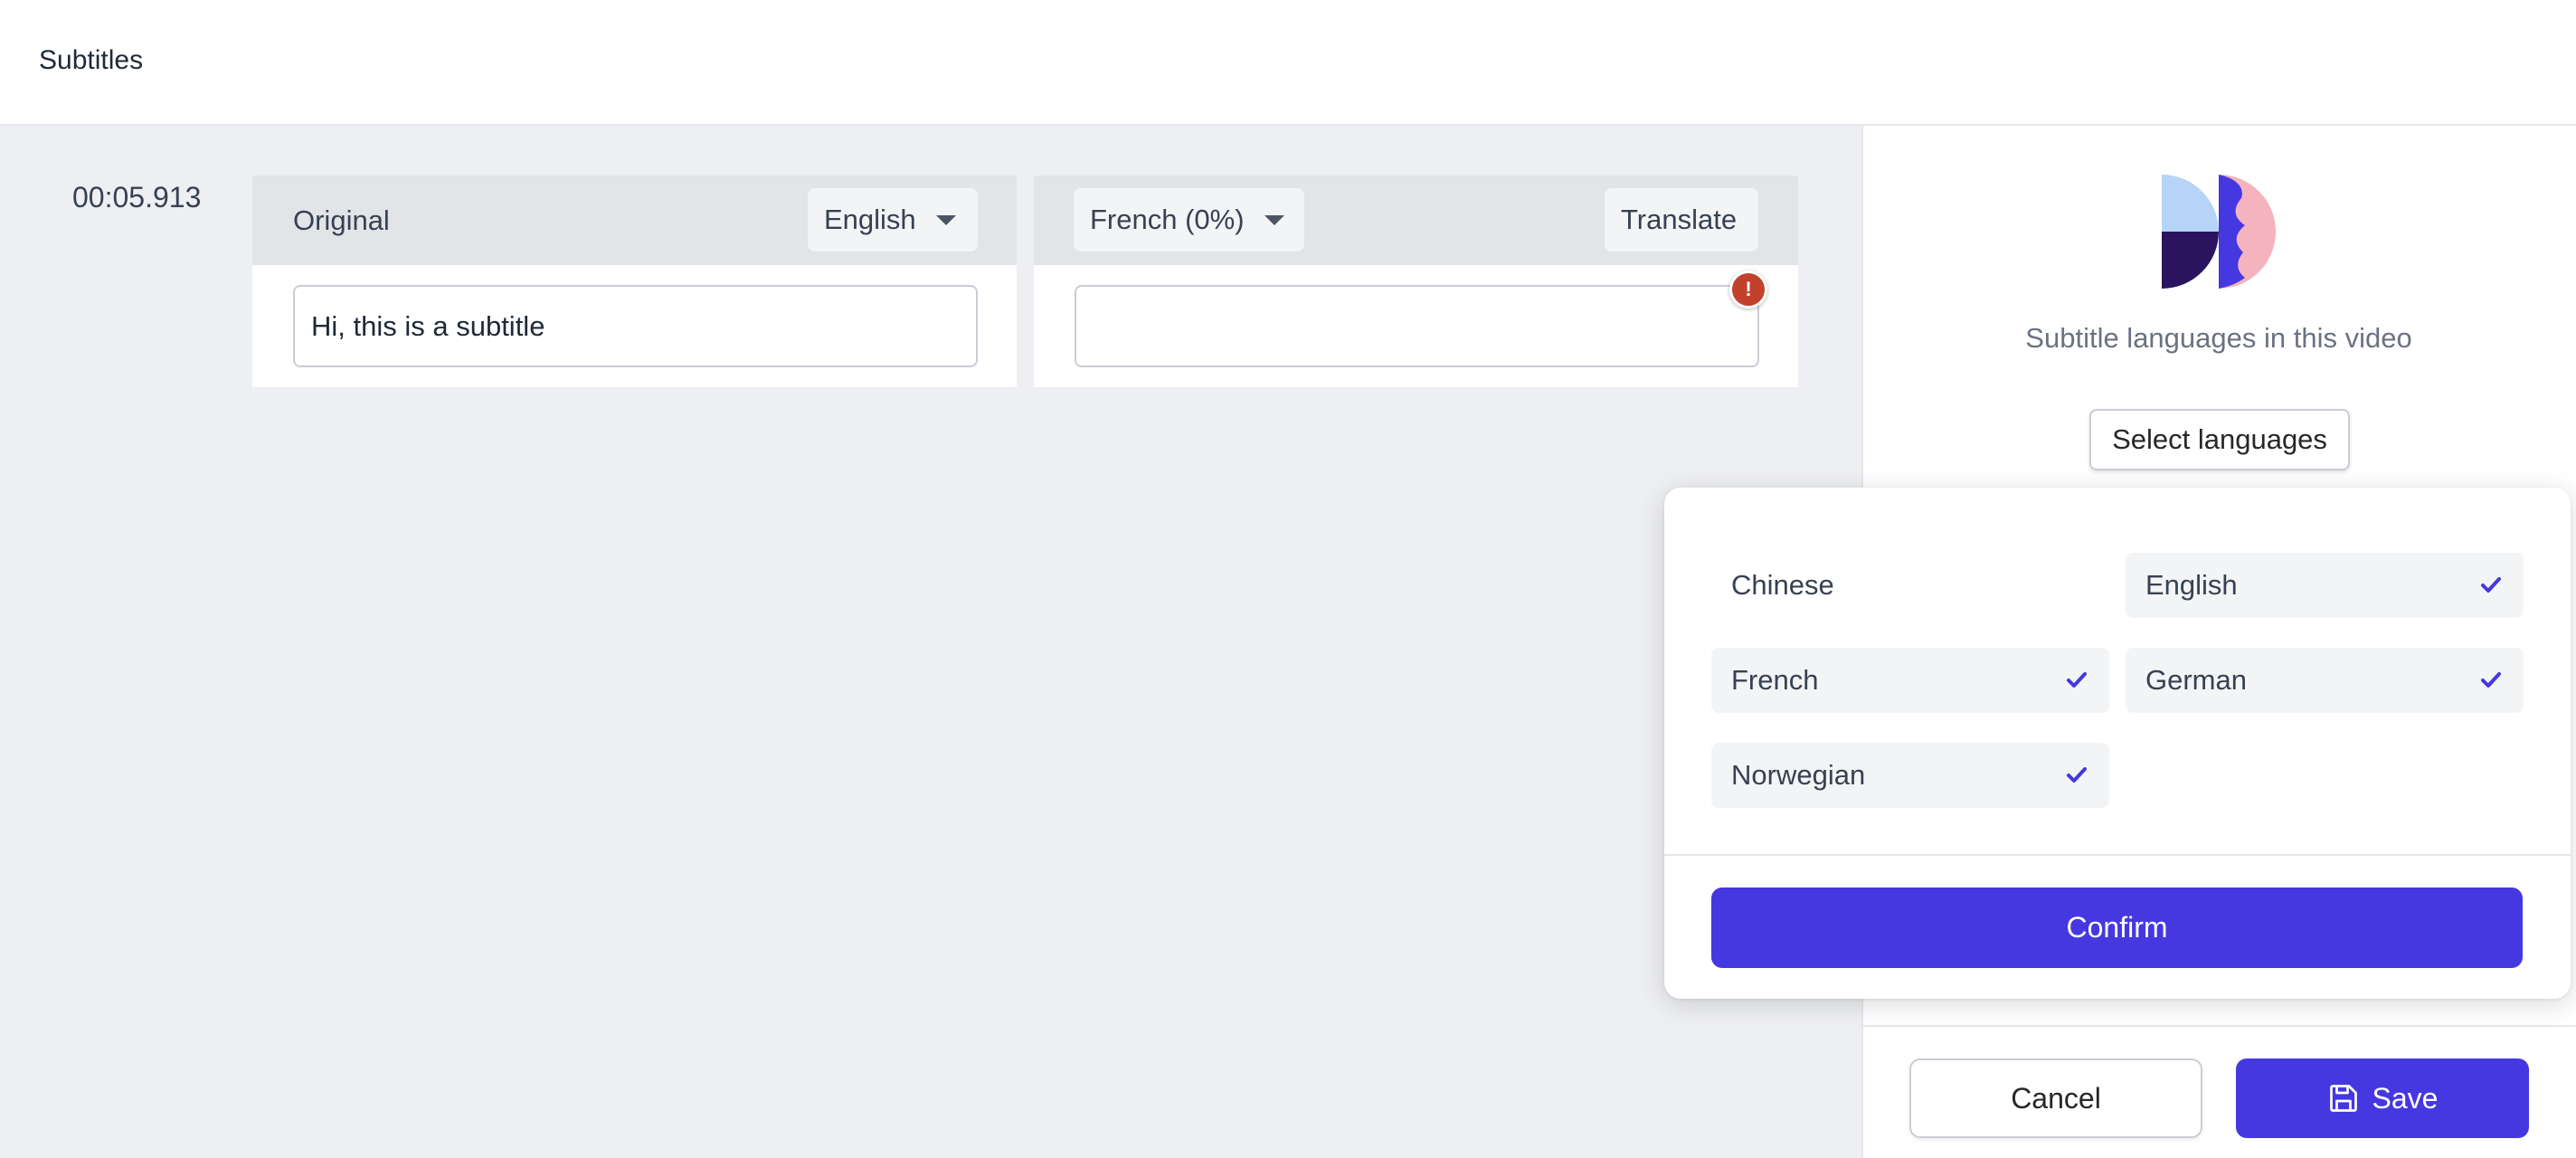 Image resolution: width=2576 pixels, height=1158 pixels. Describe the element at coordinates (2325, 585) in the screenshot. I see `language-option-english: English` at that location.